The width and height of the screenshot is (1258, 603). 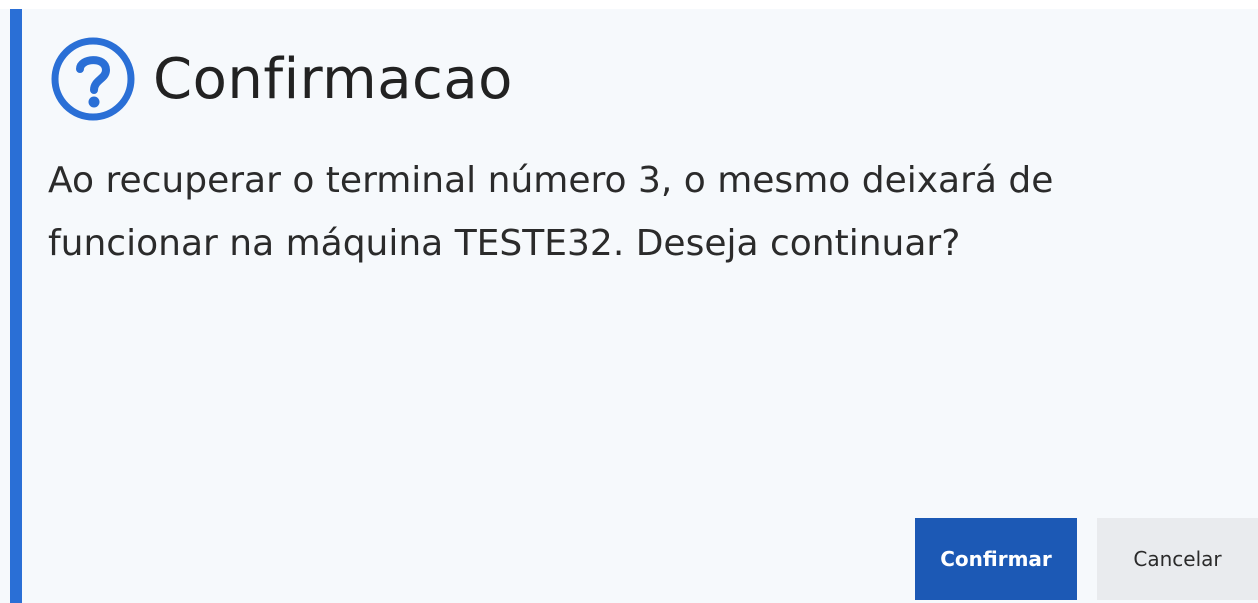 I want to click on question-circle-icon, so click(x=93, y=79).